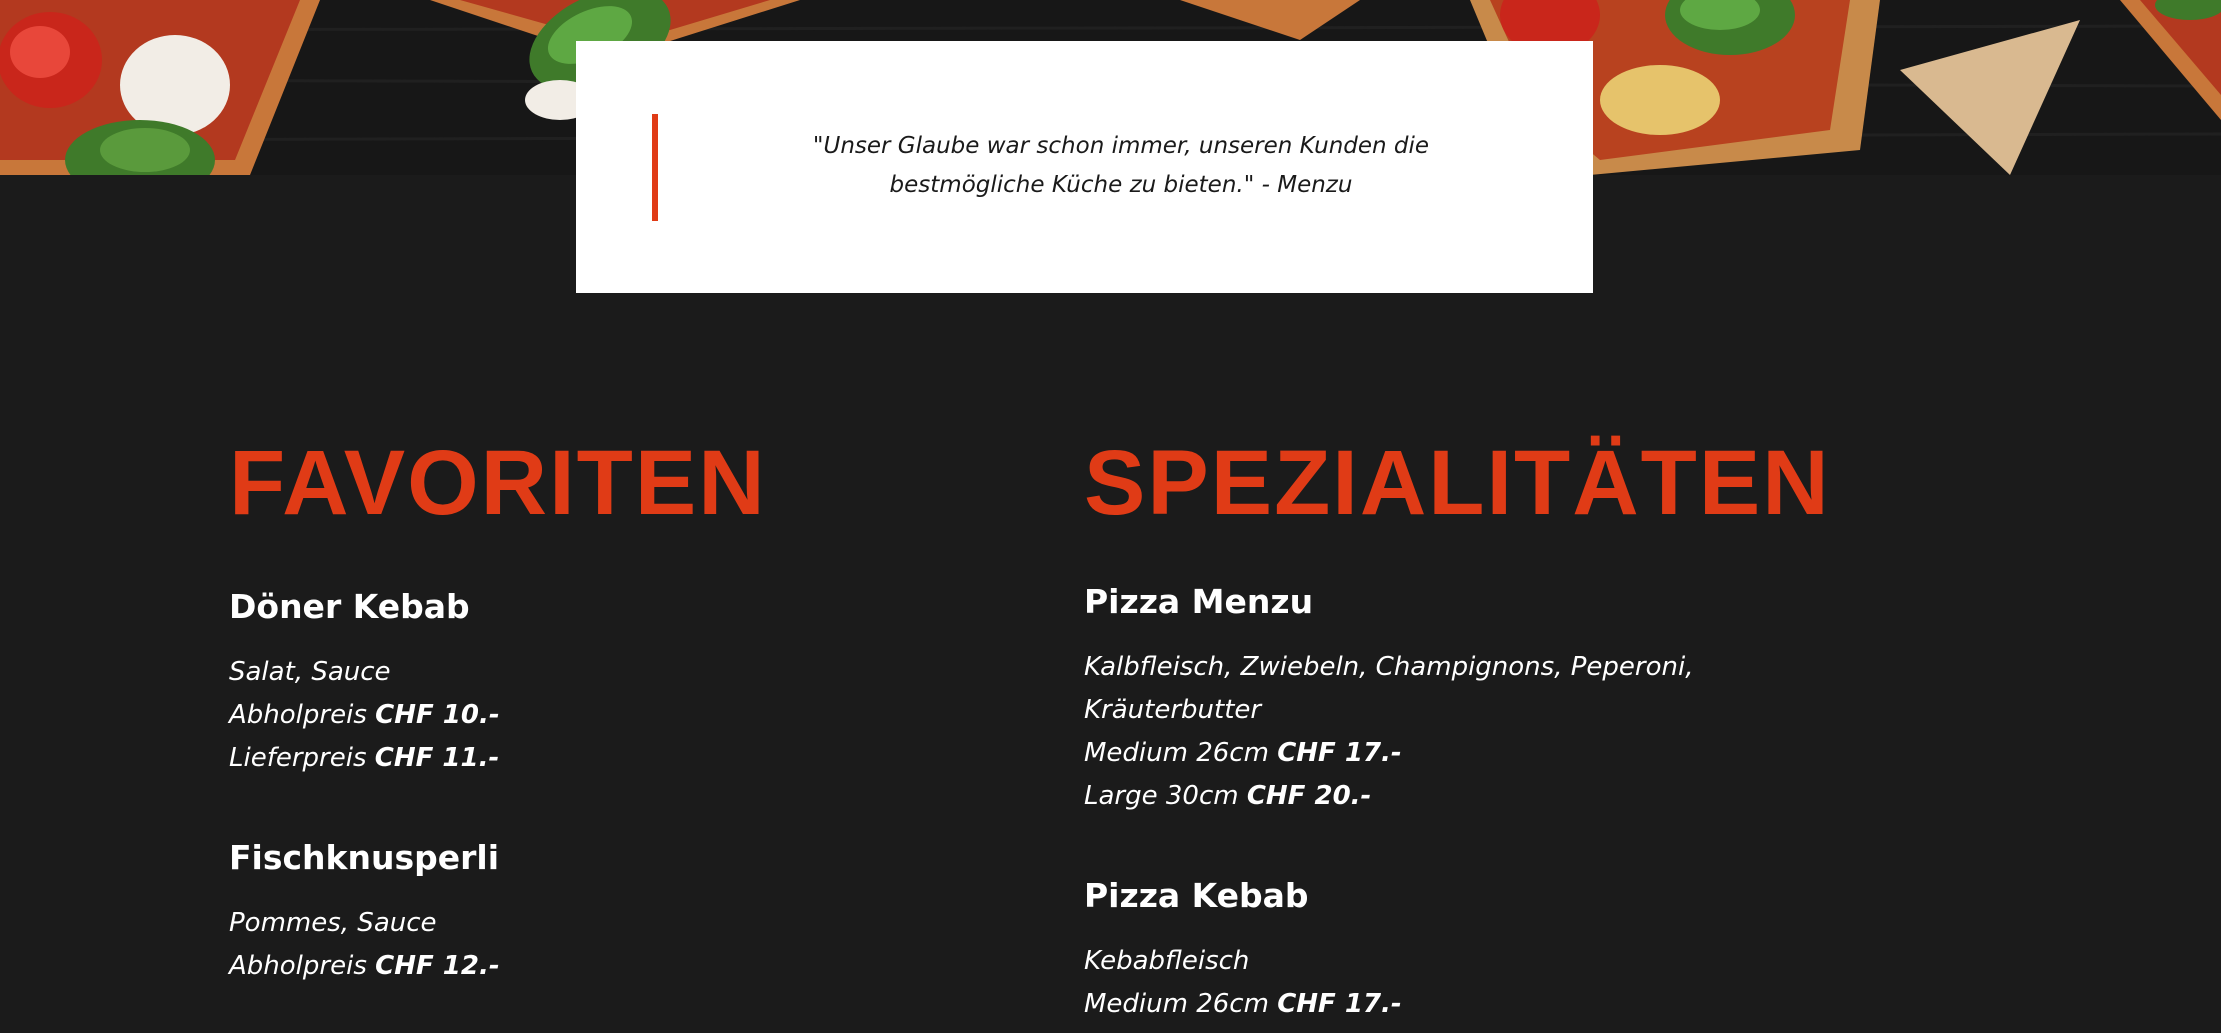  What do you see at coordinates (310, 672) in the screenshot?
I see `item-description: Salat, Sauce` at bounding box center [310, 672].